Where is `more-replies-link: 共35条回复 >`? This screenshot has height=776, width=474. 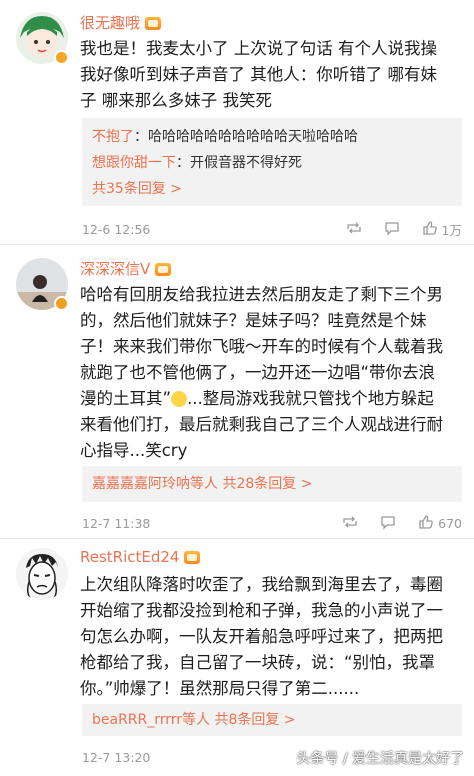
more-replies-link: 共35条回复 > is located at coordinates (137, 189).